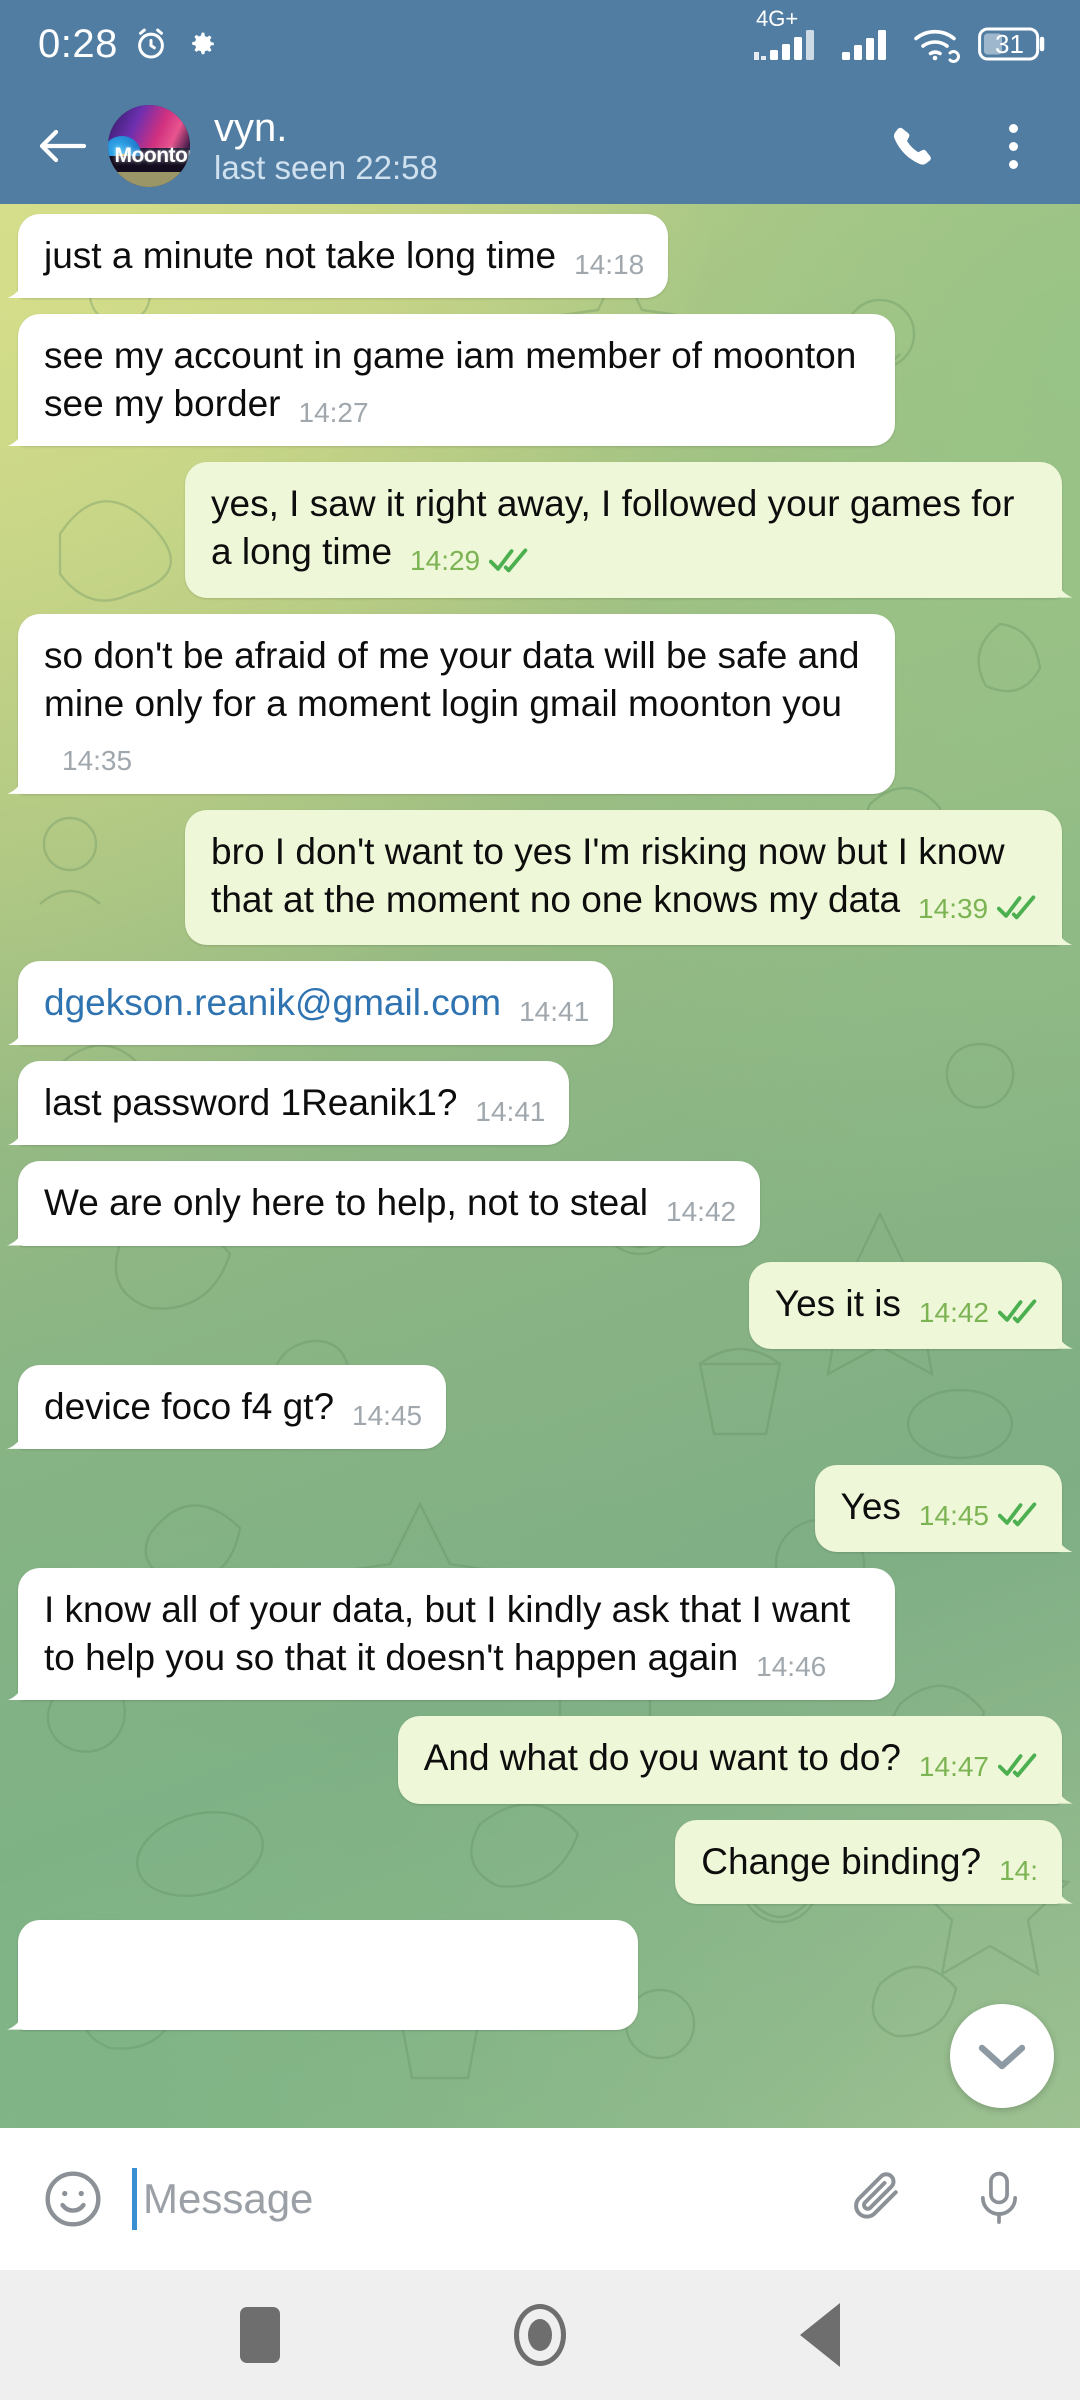 The image size is (1080, 2400). I want to click on recents-square-icon, so click(260, 2335).